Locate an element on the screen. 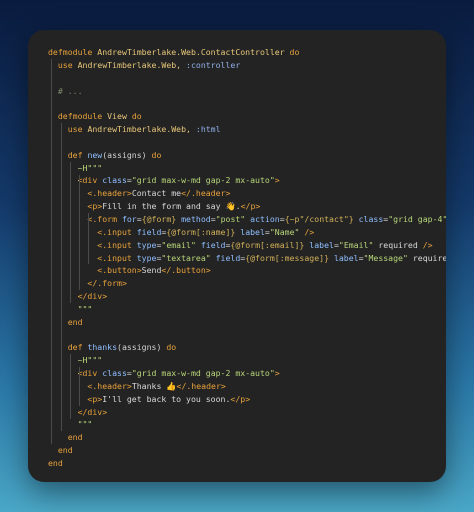  code-token: "textarea" is located at coordinates (186, 257).